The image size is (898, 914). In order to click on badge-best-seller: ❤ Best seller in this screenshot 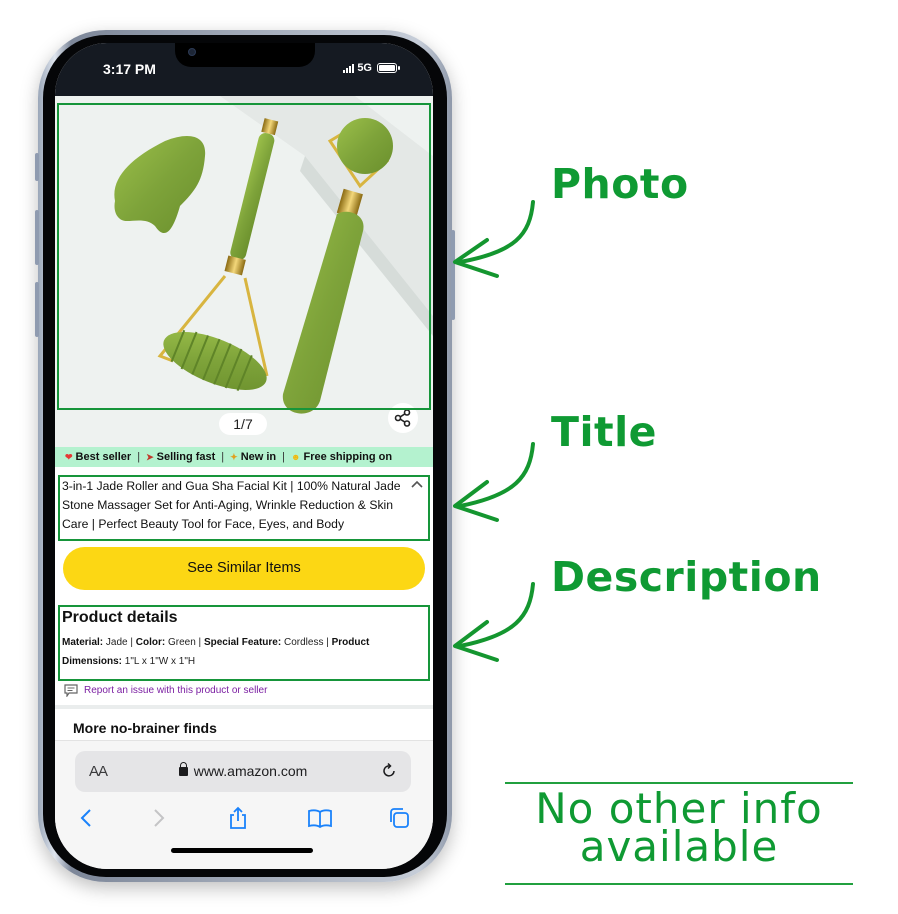, I will do `click(98, 457)`.